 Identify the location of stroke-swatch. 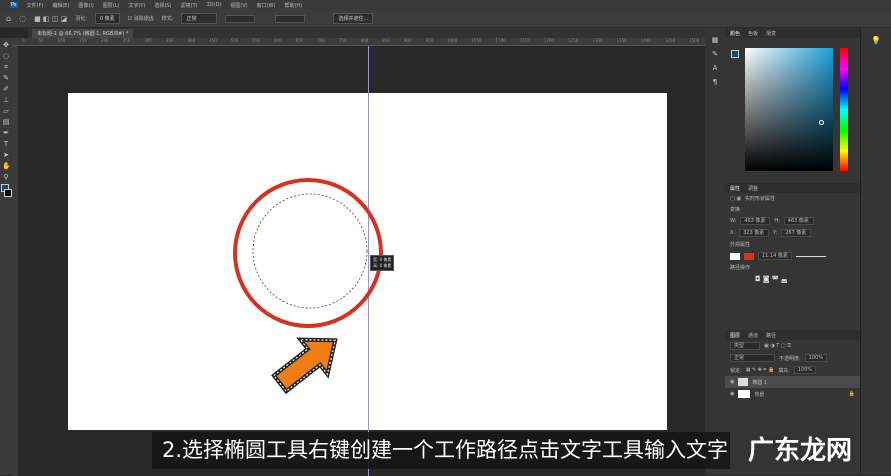
(749, 256).